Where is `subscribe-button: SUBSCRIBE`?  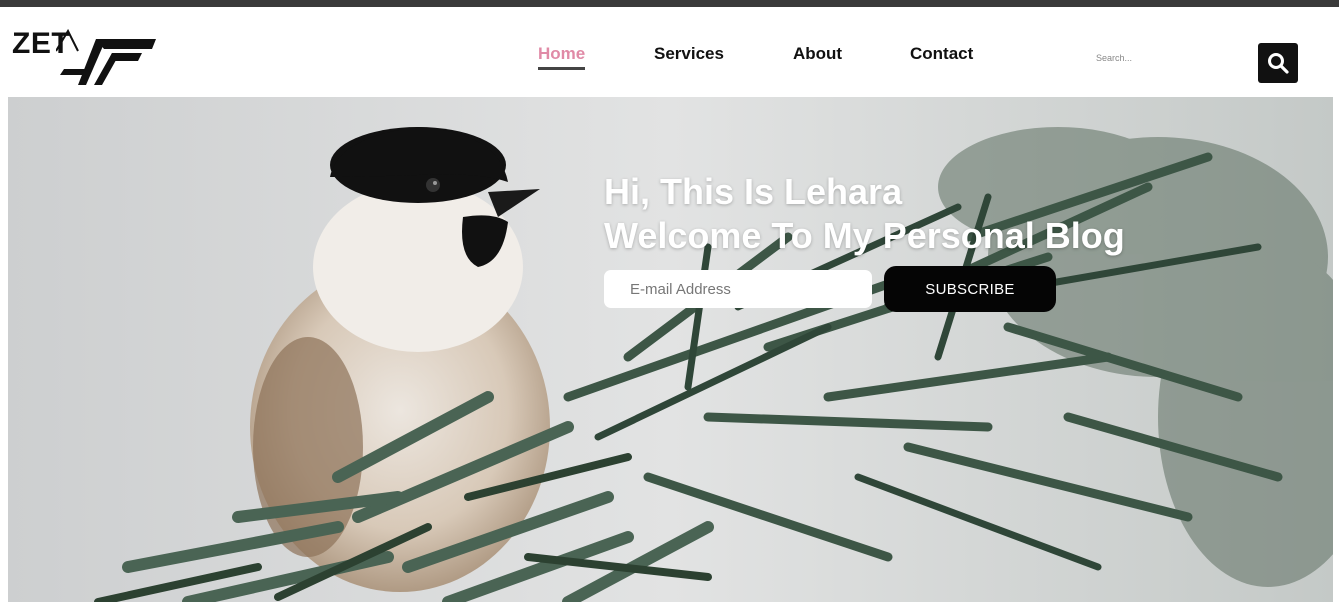 subscribe-button: SUBSCRIBE is located at coordinates (970, 289).